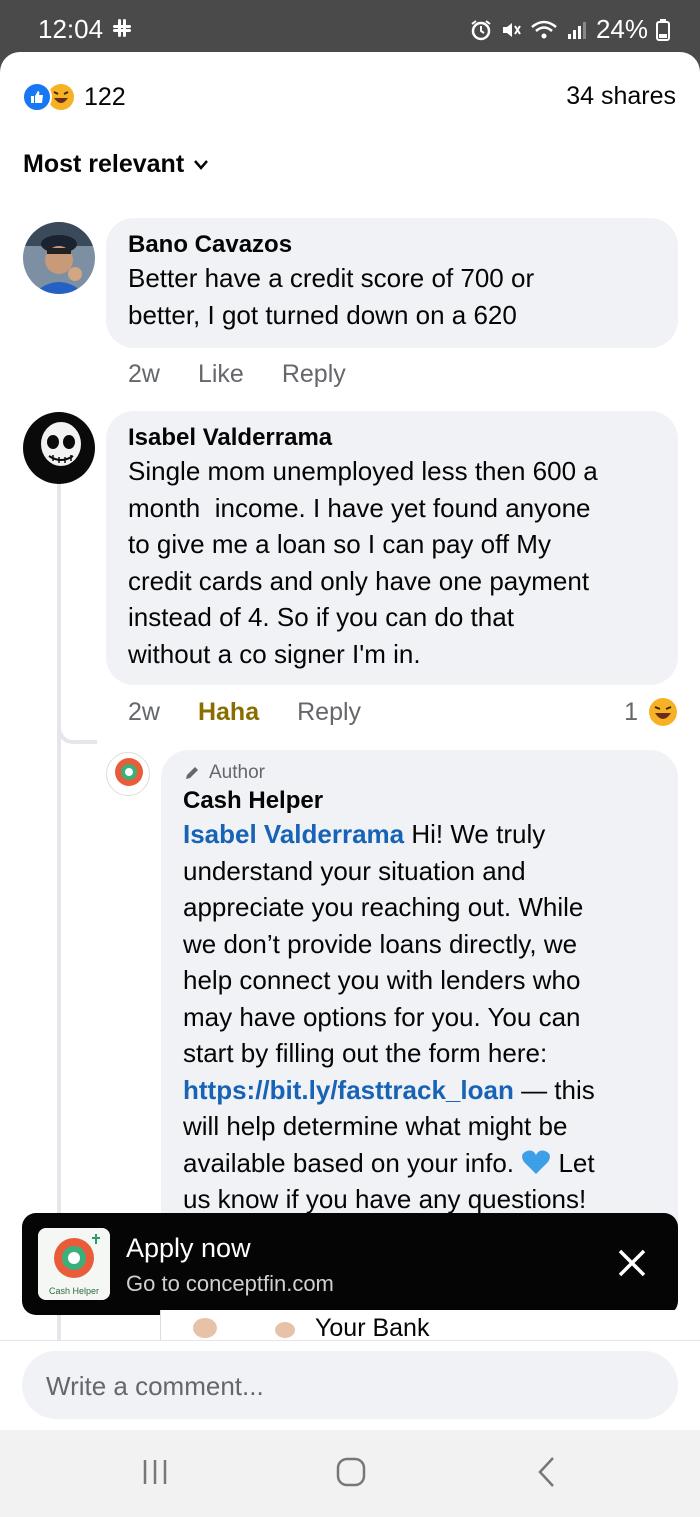 This screenshot has height=1517, width=700. Describe the element at coordinates (105, 96) in the screenshot. I see `reaction-count: 122` at that location.